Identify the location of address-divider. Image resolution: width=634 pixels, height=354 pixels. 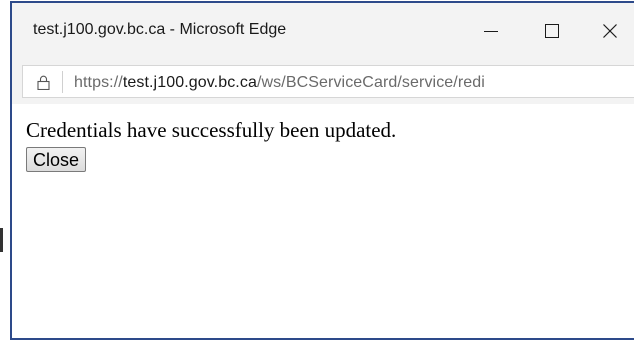
(62, 82).